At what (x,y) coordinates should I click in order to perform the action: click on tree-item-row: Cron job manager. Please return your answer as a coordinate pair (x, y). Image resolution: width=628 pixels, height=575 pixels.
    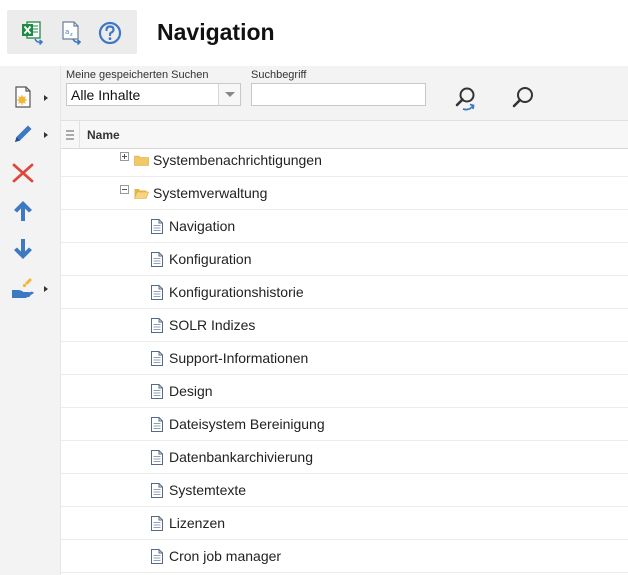
    Looking at the image, I should click on (344, 556).